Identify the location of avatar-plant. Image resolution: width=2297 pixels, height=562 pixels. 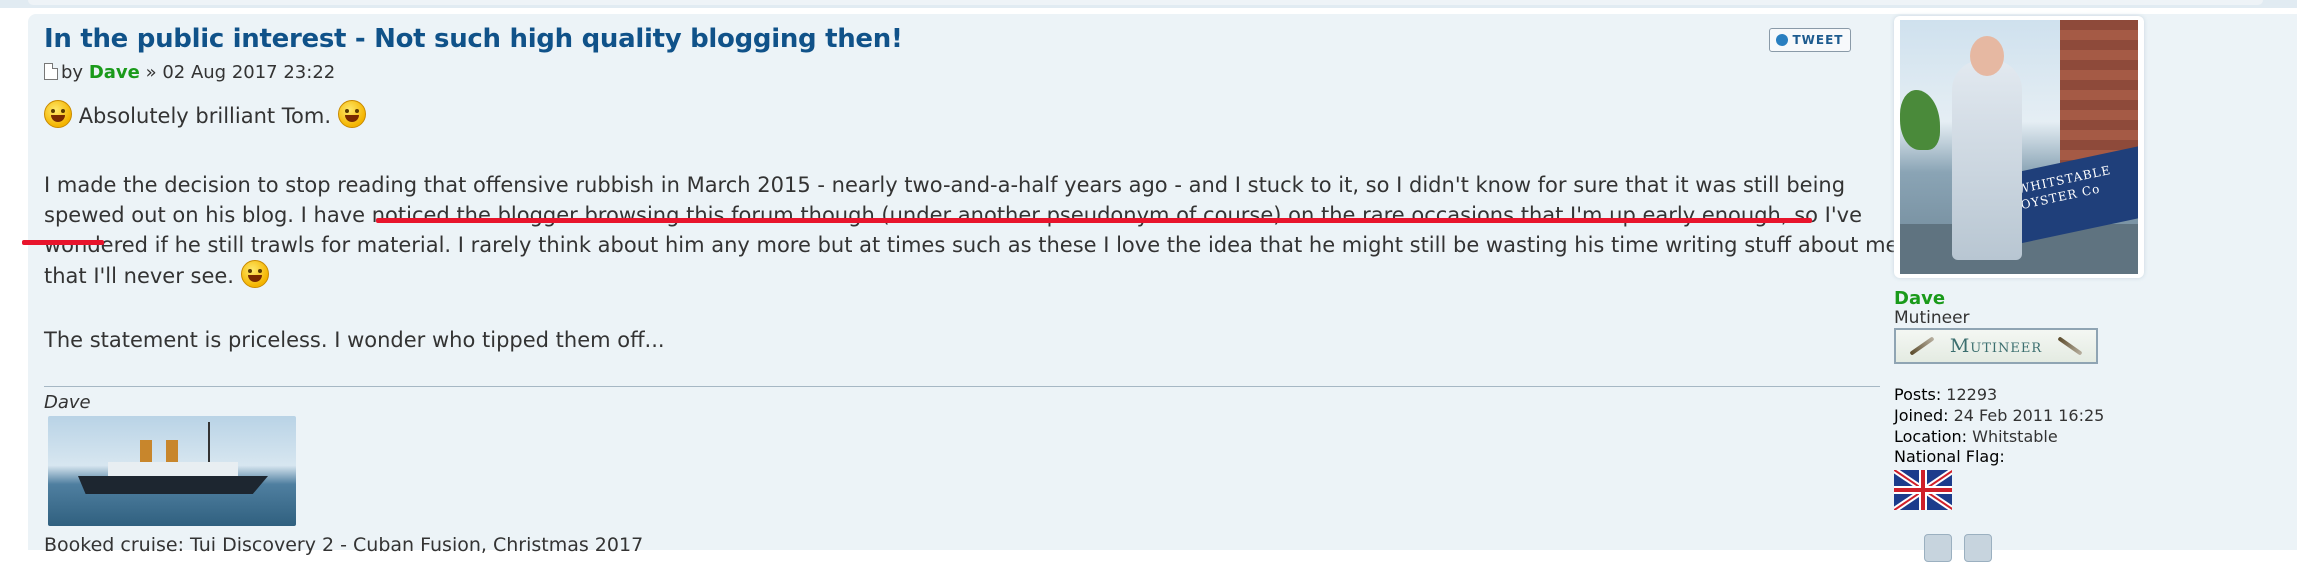
(1920, 120).